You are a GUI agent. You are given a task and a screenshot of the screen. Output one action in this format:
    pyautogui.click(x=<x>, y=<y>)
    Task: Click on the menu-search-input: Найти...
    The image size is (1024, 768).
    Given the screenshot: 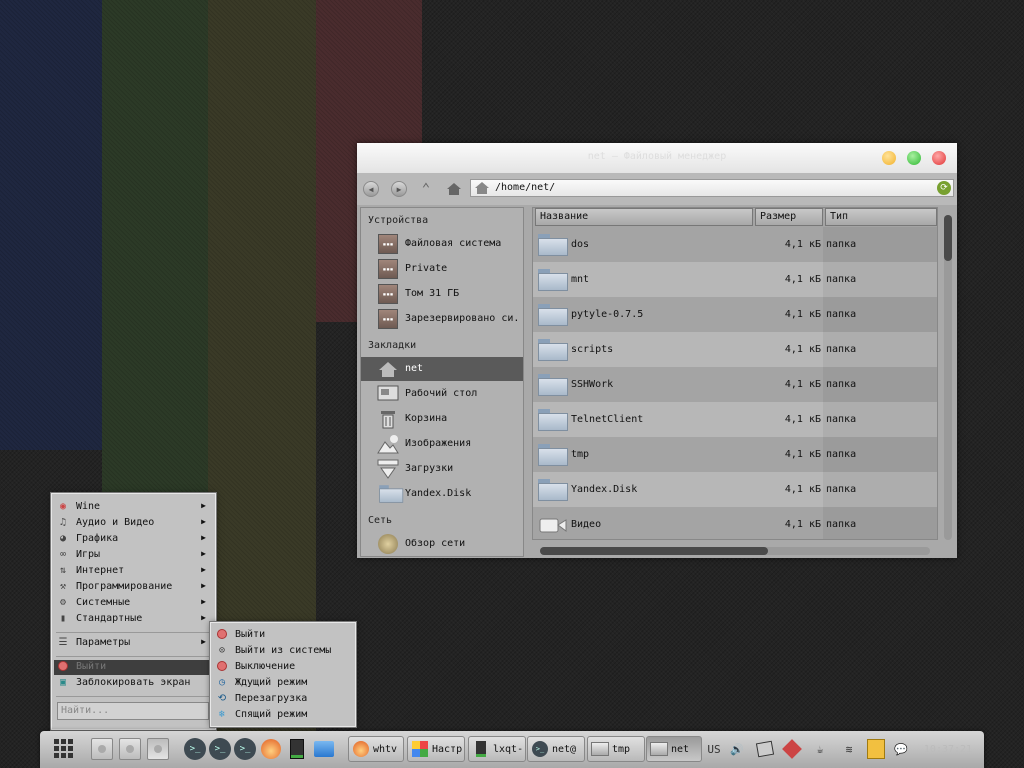 What is the action you would take?
    pyautogui.click(x=133, y=711)
    